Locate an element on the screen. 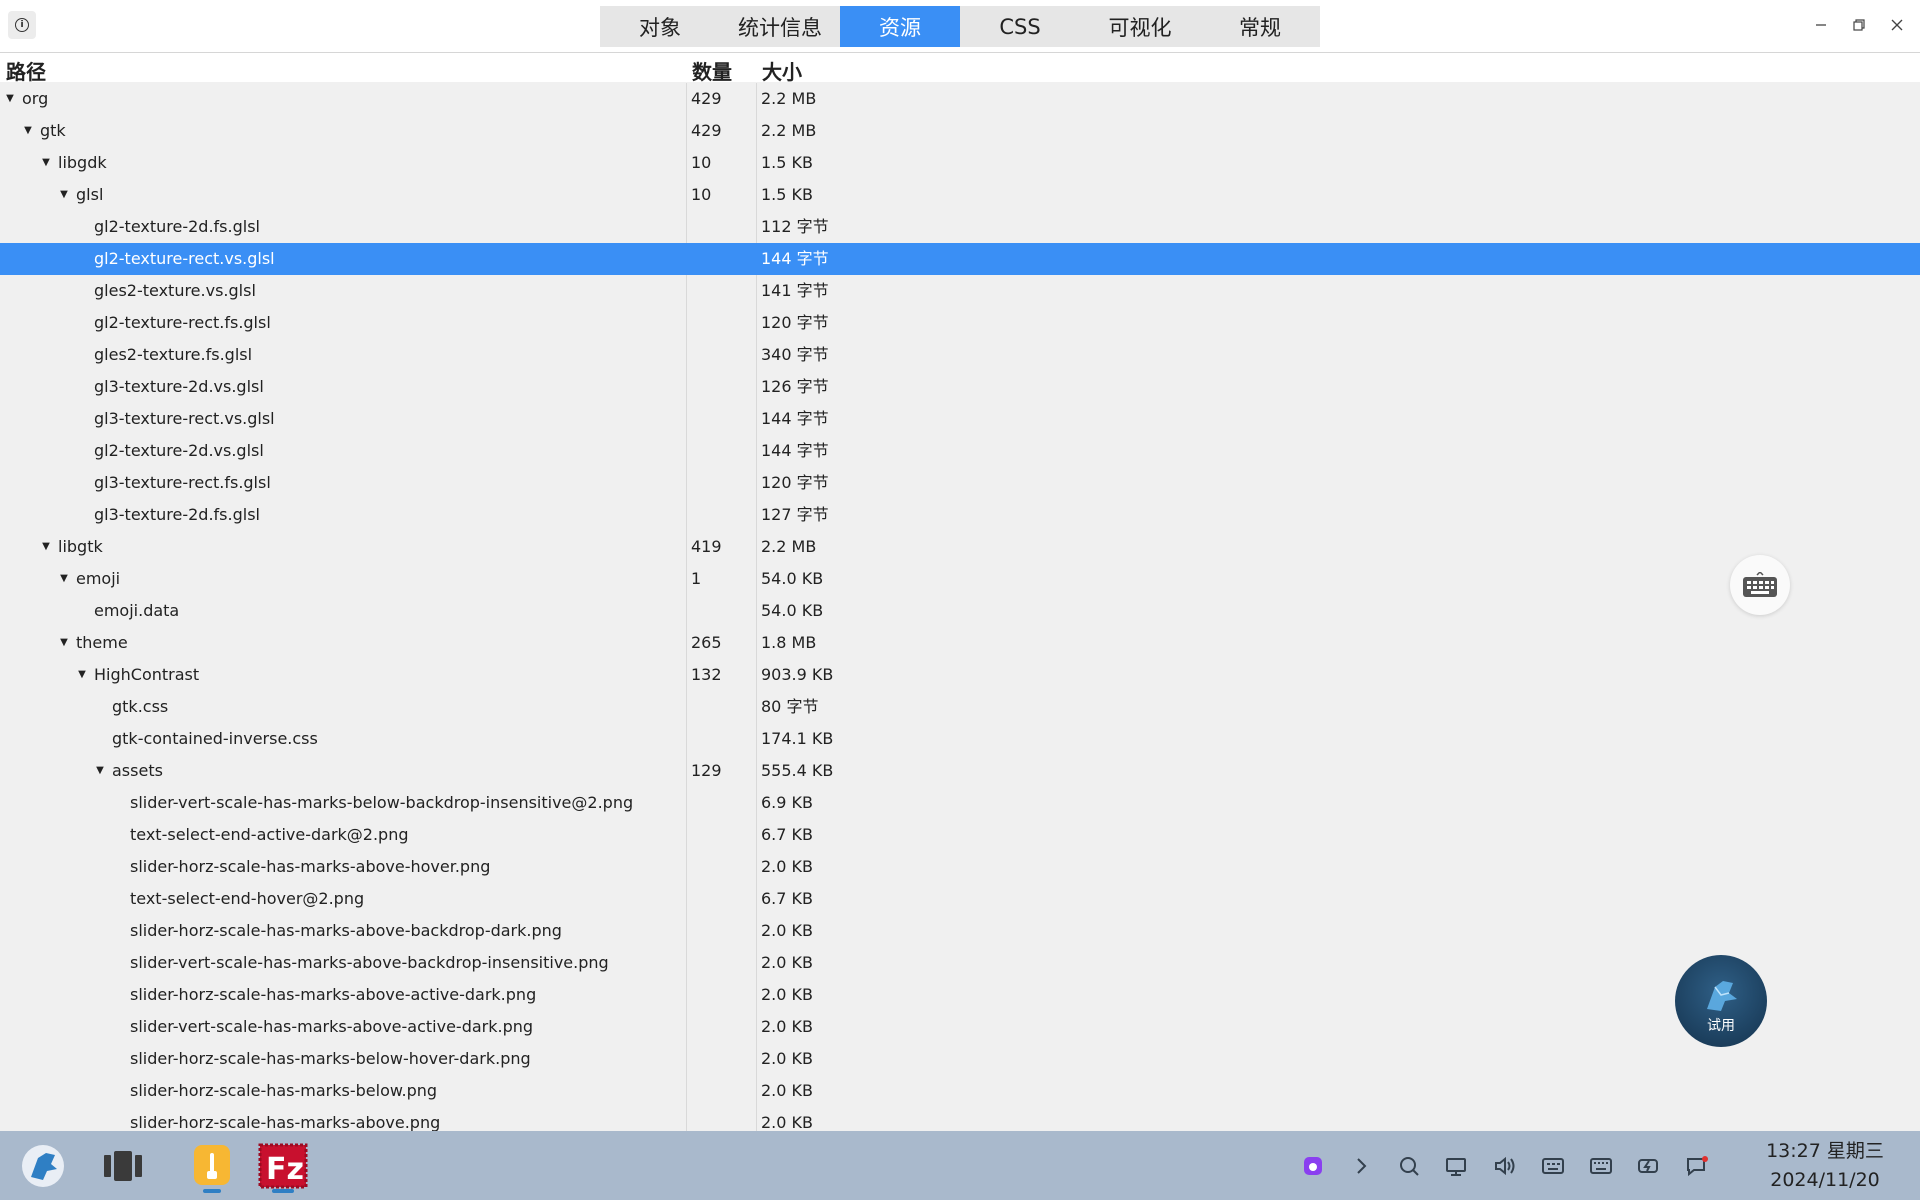 The width and height of the screenshot is (1920, 1200). tab-resources: 资源 is located at coordinates (900, 26).